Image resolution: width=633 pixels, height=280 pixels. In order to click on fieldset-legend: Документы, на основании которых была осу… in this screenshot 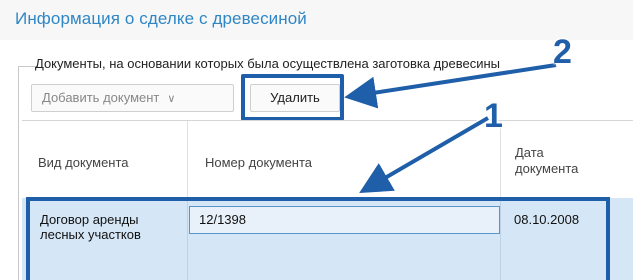, I will do `click(267, 63)`.